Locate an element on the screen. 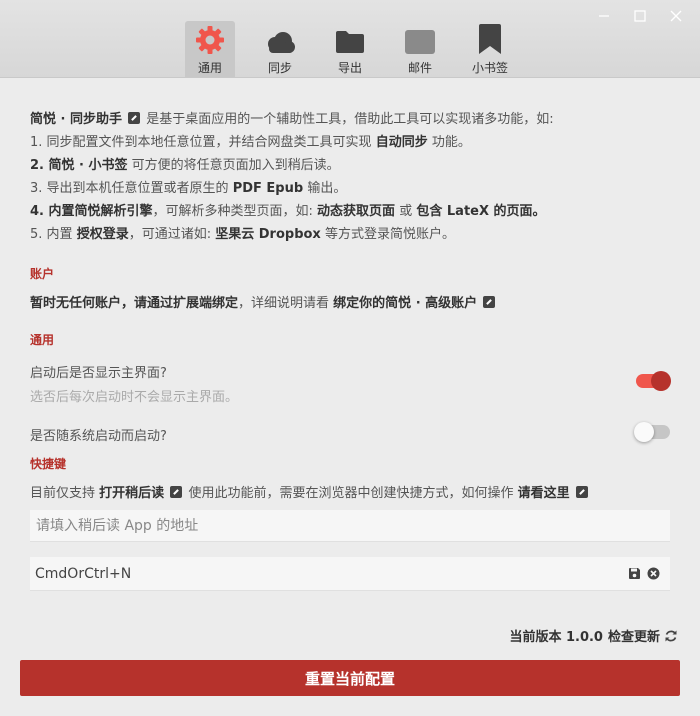 Image resolution: width=700 pixels, height=716 pixels. intro-text: 3. 导出到本机任意位置或者原生的 is located at coordinates (129, 188).